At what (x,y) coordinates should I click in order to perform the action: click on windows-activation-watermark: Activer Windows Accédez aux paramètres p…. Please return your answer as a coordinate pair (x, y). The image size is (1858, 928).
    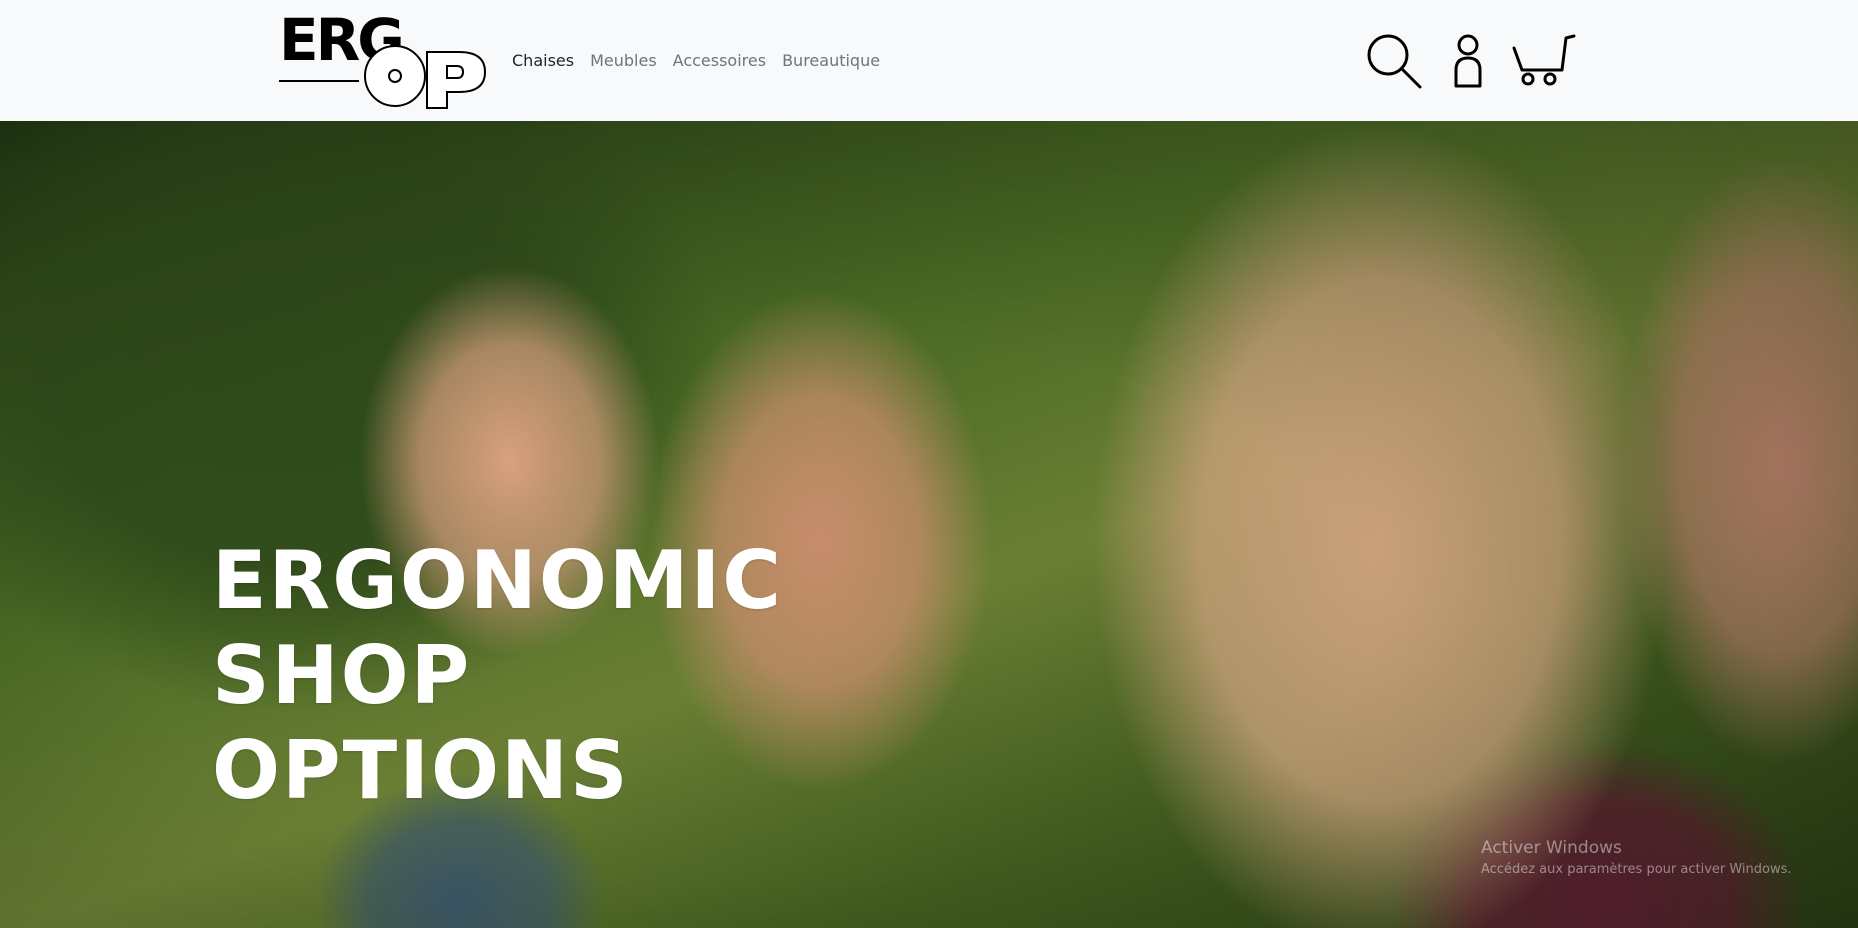
    Looking at the image, I should click on (1636, 857).